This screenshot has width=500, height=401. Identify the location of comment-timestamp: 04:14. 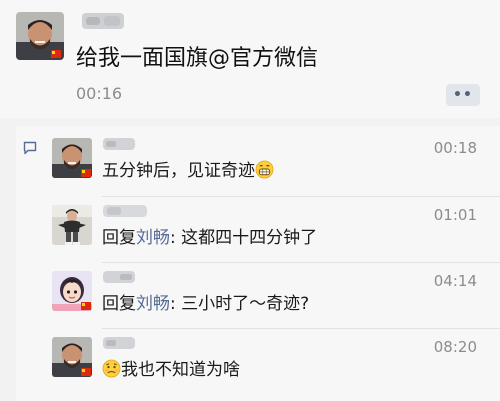
(455, 281).